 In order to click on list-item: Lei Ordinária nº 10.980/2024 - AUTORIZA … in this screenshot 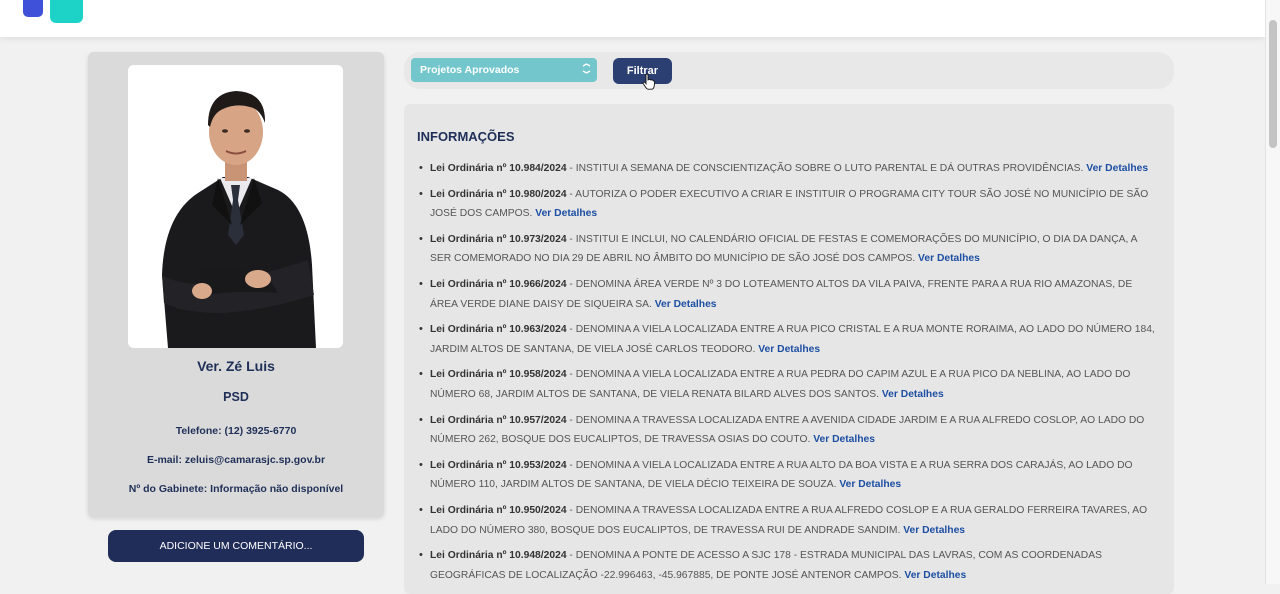, I will do `click(789, 204)`.